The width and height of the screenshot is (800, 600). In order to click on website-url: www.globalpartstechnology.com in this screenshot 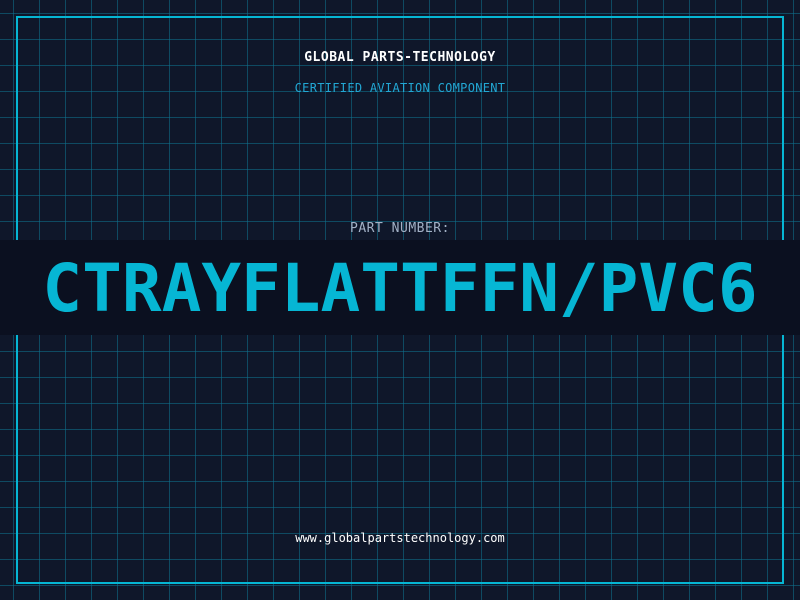, I will do `click(400, 538)`.